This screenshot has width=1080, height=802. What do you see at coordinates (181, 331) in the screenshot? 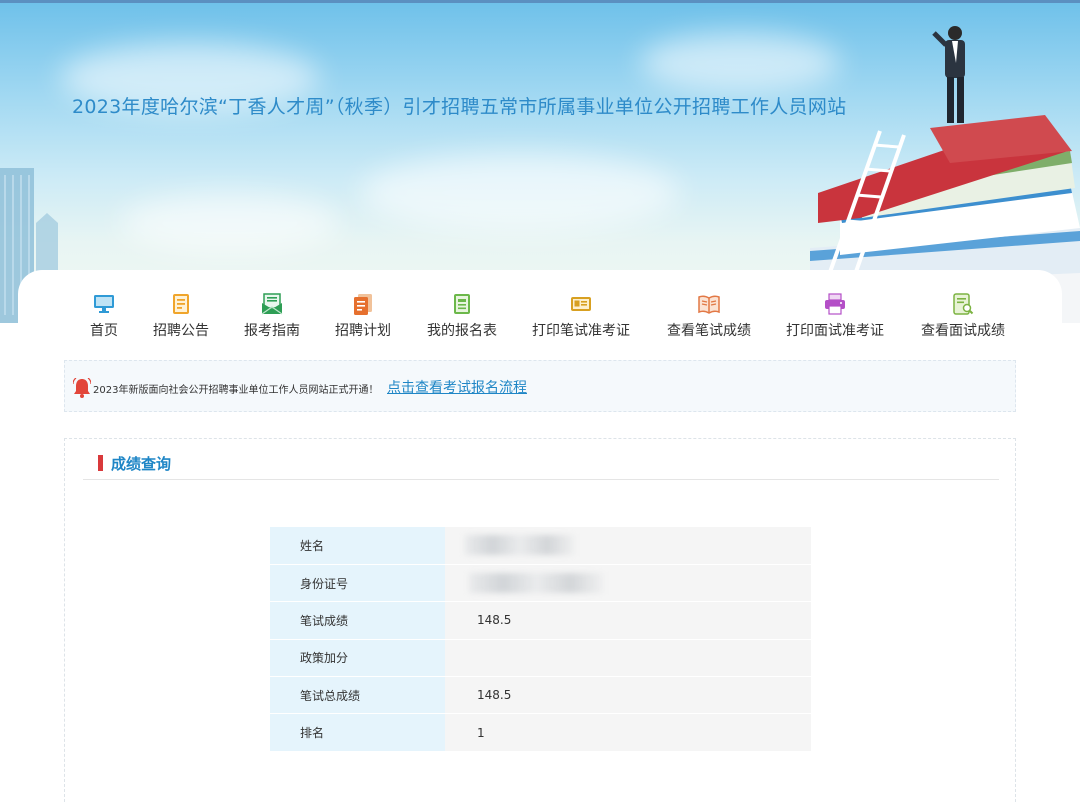
I see `nav-label-announcements: 招聘公告` at bounding box center [181, 331].